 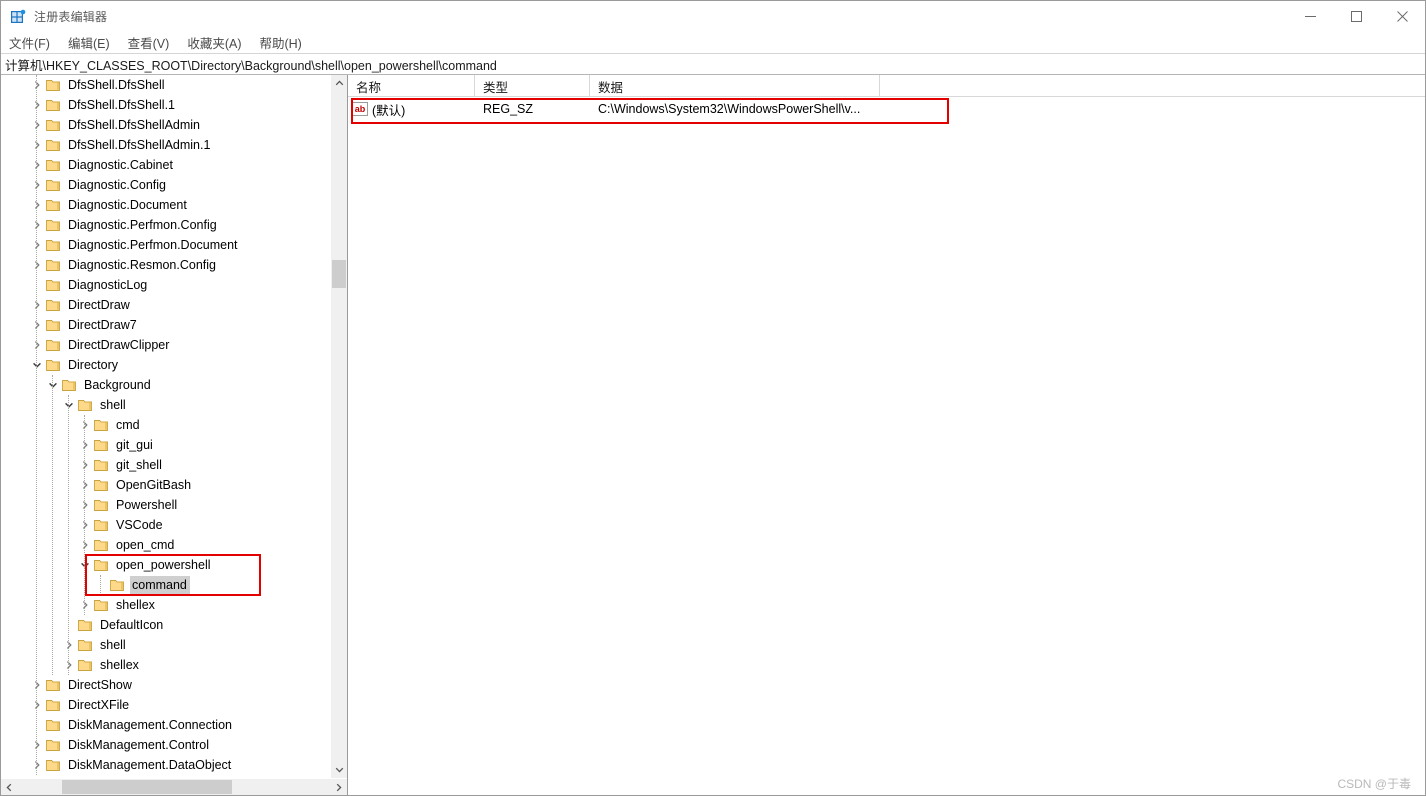 What do you see at coordinates (165, 365) in the screenshot?
I see `tree-node-directory: Directory` at bounding box center [165, 365].